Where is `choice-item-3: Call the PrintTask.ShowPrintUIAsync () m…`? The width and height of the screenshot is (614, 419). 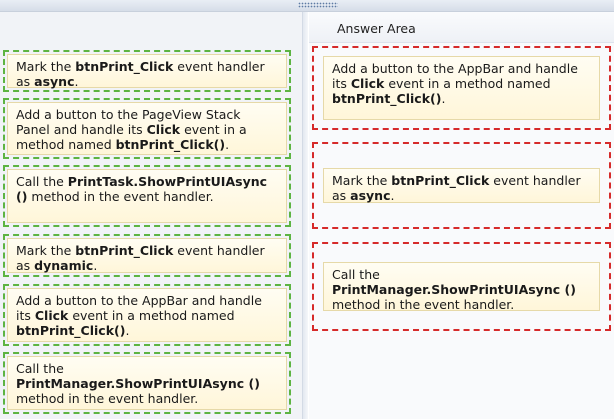
choice-item-3: Call the PrintTask.ShowPrintUIAsync () m… is located at coordinates (147, 196).